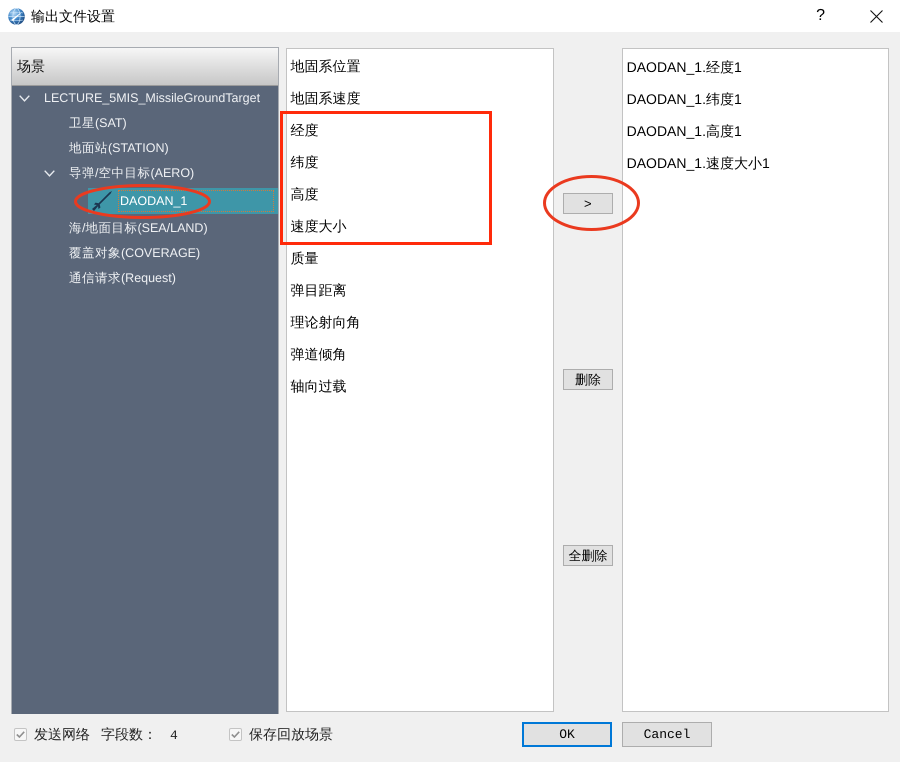 The height and width of the screenshot is (762, 900). What do you see at coordinates (145, 67) in the screenshot?
I see `tree-header: 场景` at bounding box center [145, 67].